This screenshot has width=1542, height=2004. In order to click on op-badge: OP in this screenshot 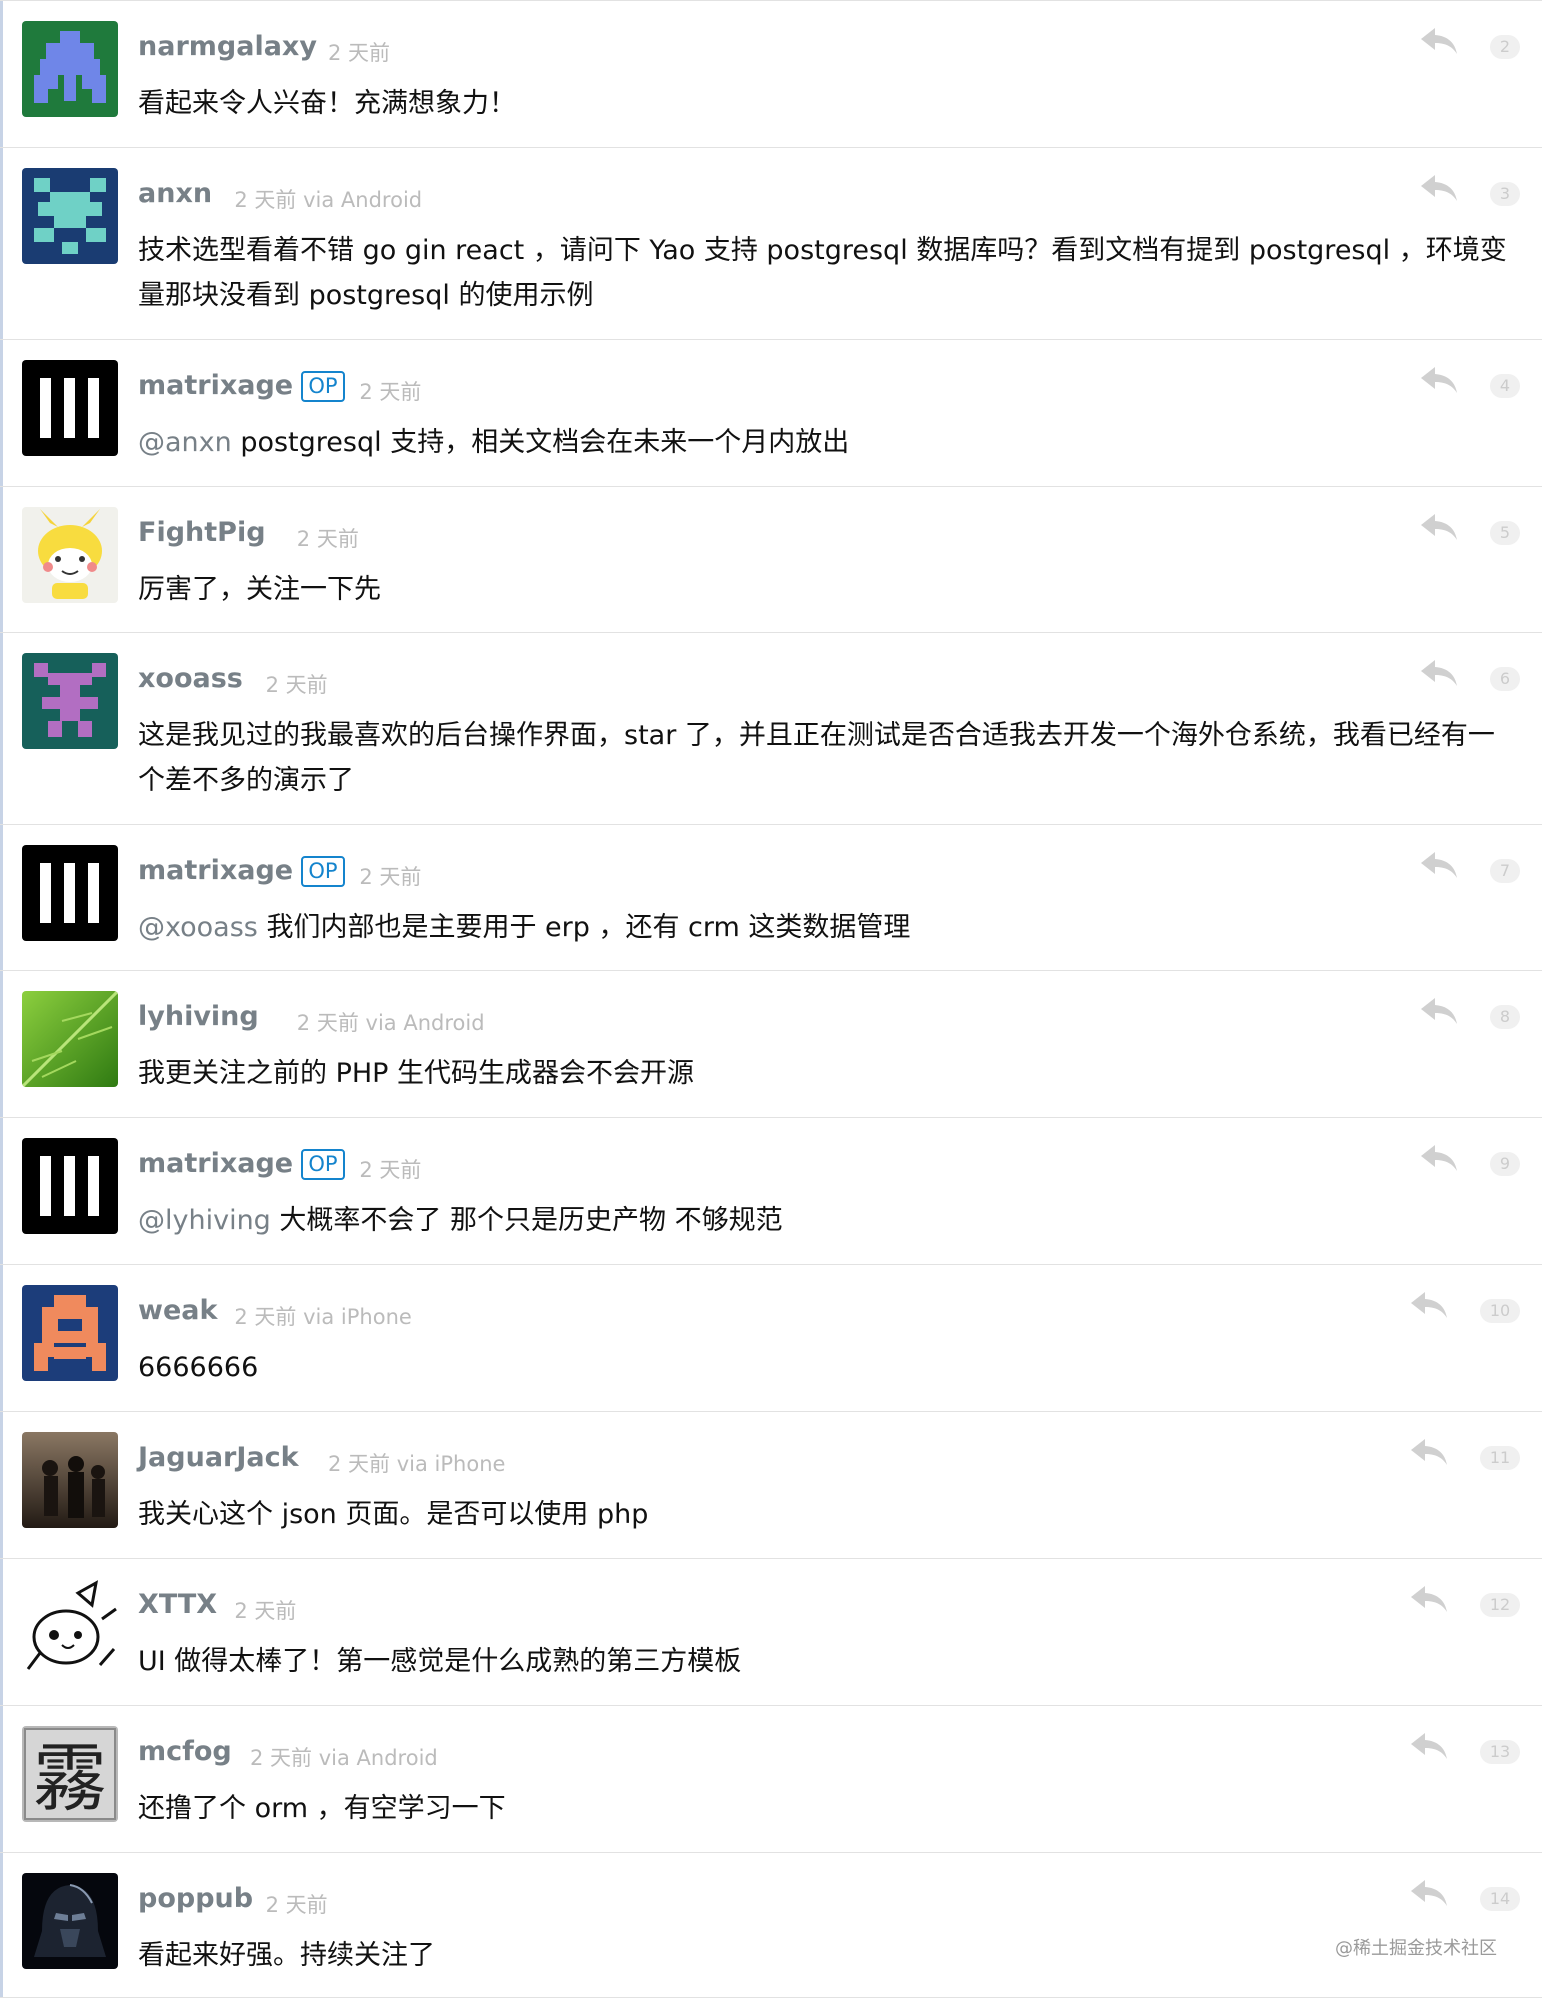, I will do `click(323, 1164)`.